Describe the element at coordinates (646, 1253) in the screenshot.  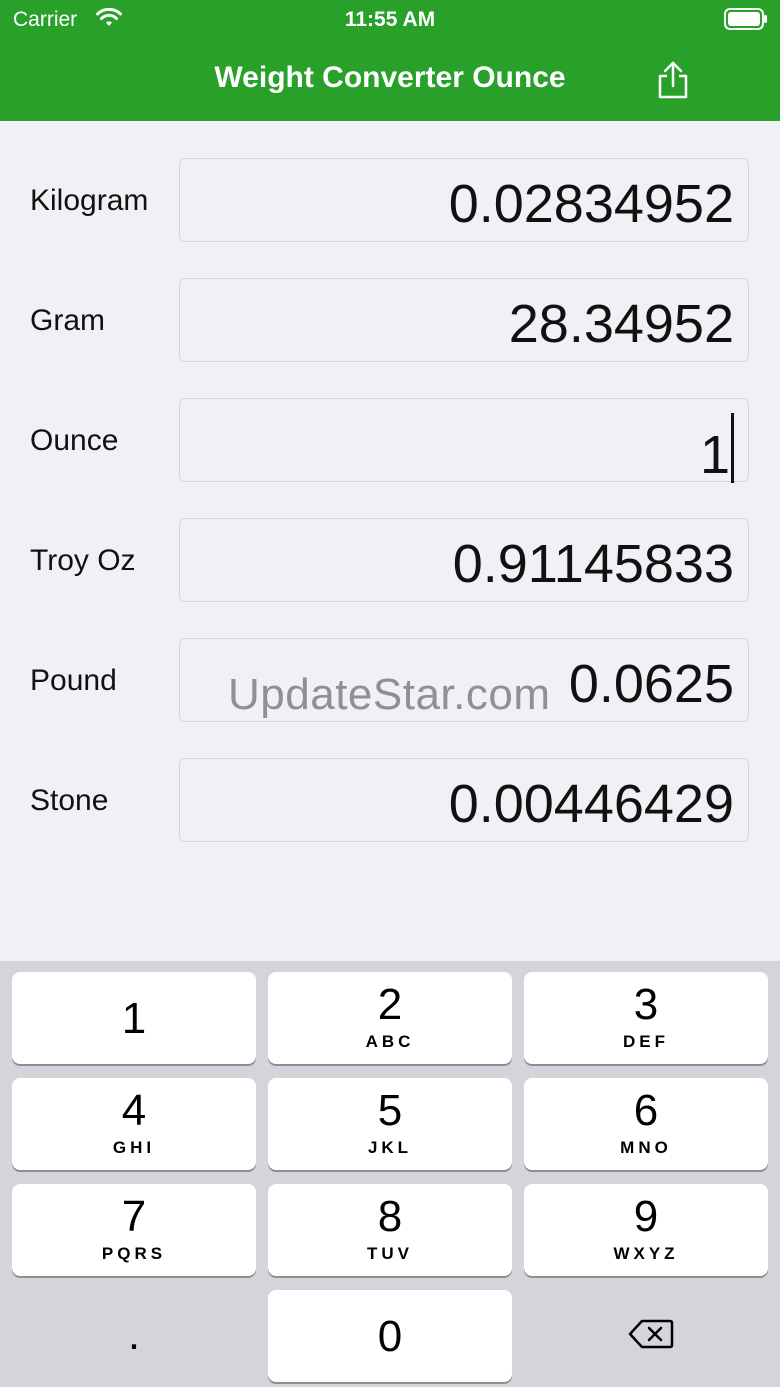
I see `key-letters: WXYZ` at that location.